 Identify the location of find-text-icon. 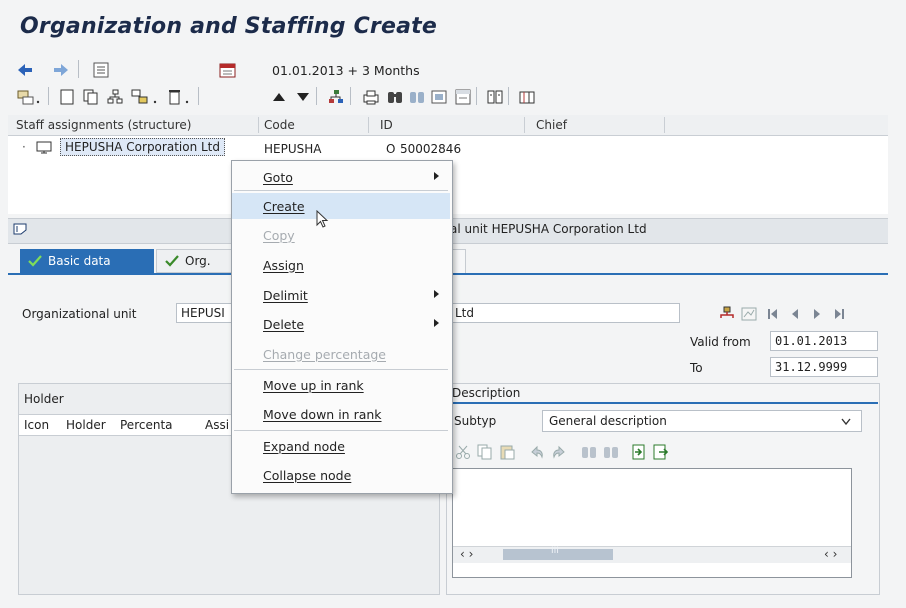
(589, 452).